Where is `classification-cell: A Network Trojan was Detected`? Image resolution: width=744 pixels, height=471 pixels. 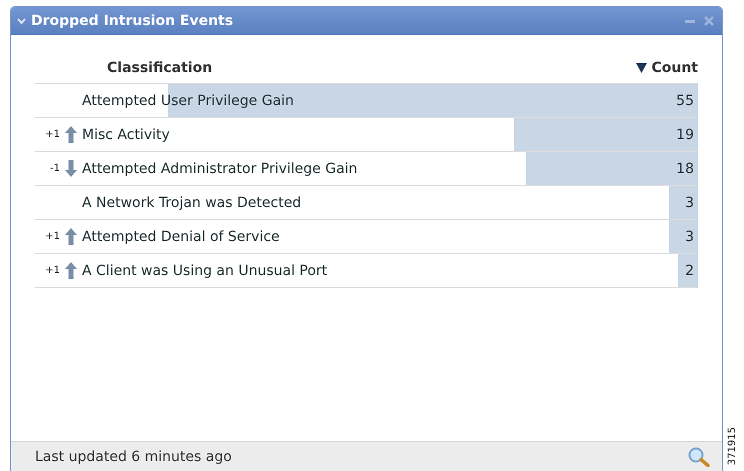 classification-cell: A Network Trojan was Detected is located at coordinates (192, 202).